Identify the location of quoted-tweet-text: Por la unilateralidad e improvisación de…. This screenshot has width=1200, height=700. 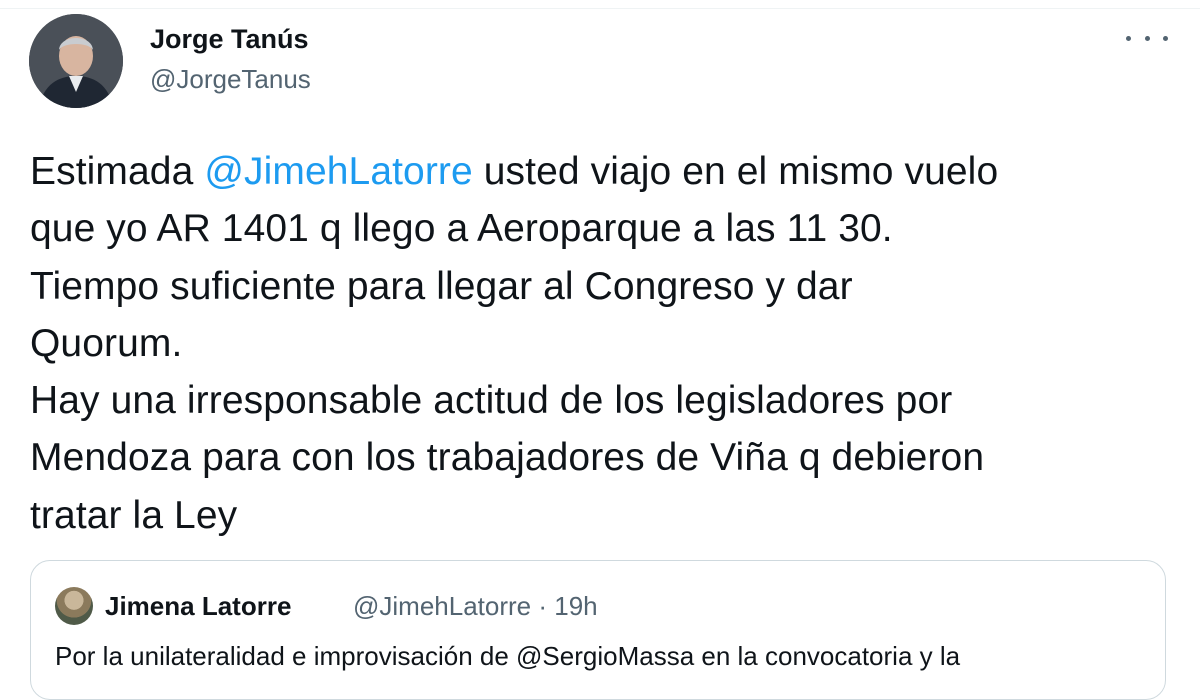
(508, 656).